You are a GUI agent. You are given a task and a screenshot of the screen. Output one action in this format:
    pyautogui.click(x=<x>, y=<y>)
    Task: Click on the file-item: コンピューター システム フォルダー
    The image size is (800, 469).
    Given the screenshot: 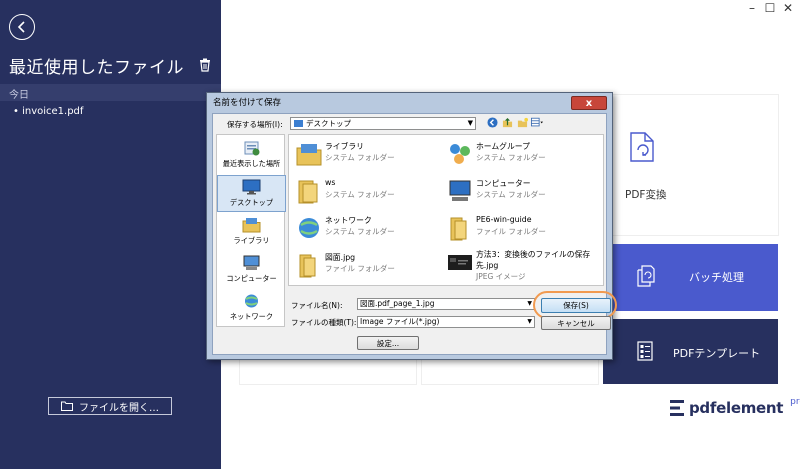 What is the action you would take?
    pyautogui.click(x=519, y=192)
    